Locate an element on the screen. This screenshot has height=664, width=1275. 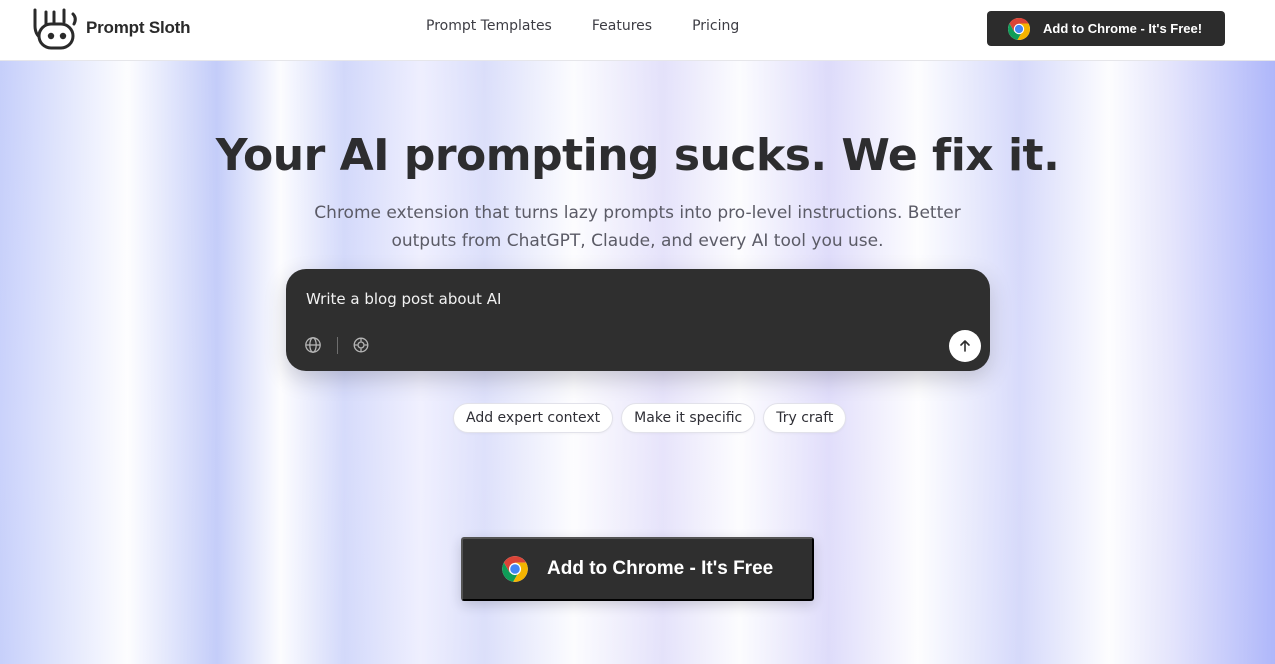
hero-add-to-chrome-button: Add to Chrome - It's Free is located at coordinates (637, 569).